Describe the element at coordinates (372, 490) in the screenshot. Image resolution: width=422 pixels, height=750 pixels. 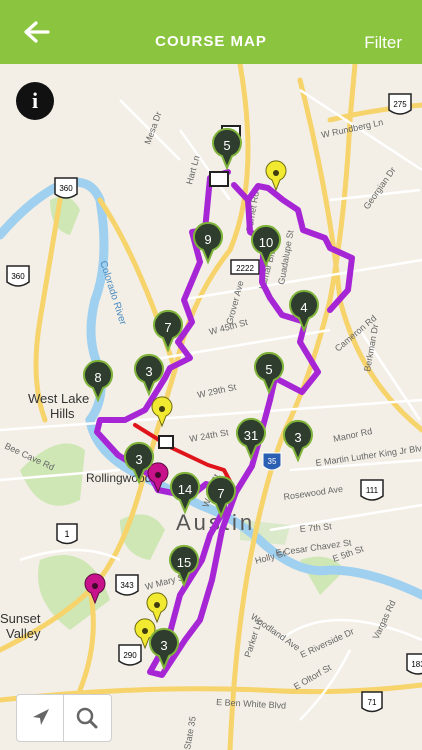
I see `shield-111: 111` at that location.